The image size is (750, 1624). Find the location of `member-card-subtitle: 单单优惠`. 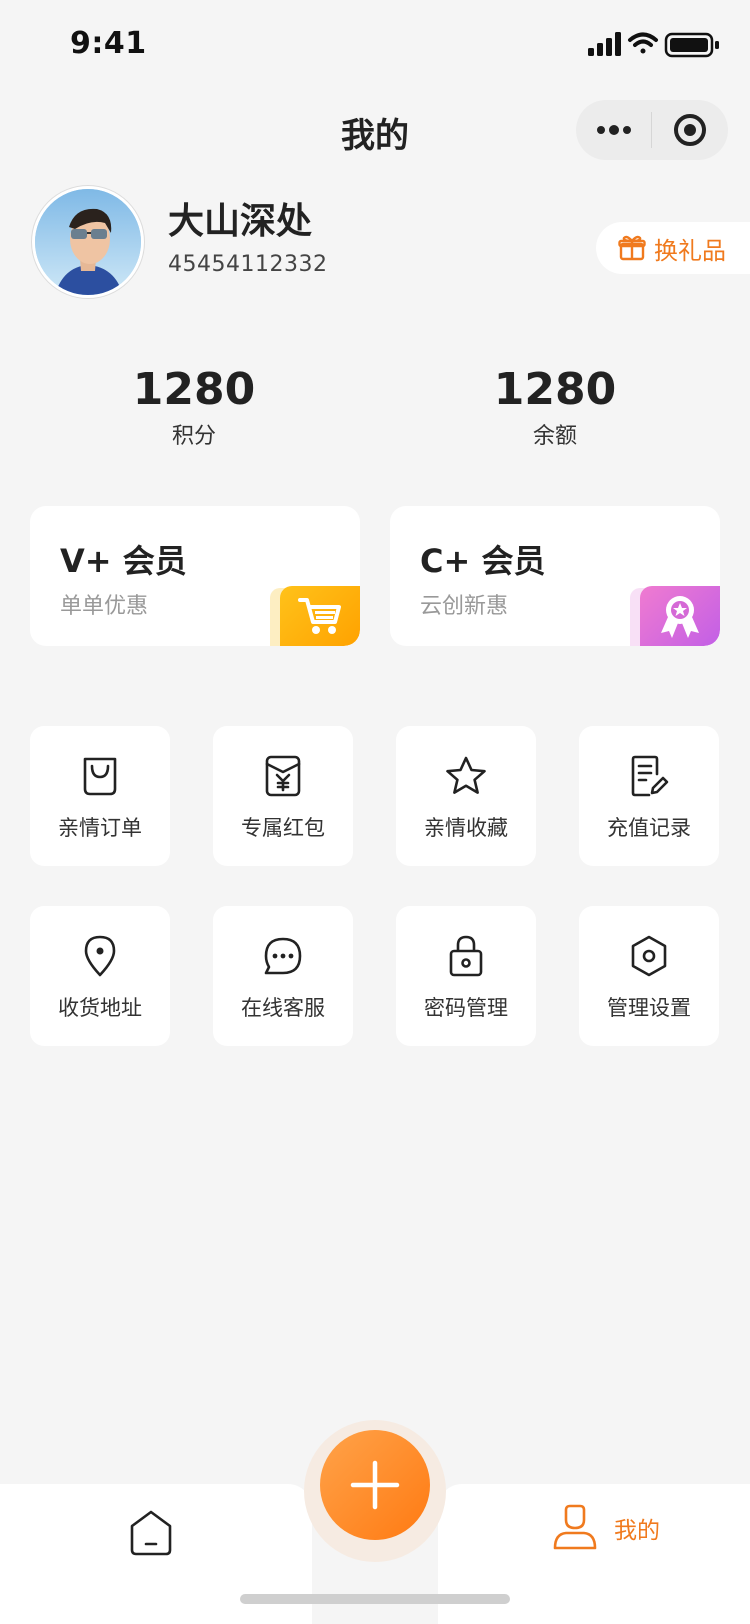

member-card-subtitle: 单单优惠 is located at coordinates (104, 606).